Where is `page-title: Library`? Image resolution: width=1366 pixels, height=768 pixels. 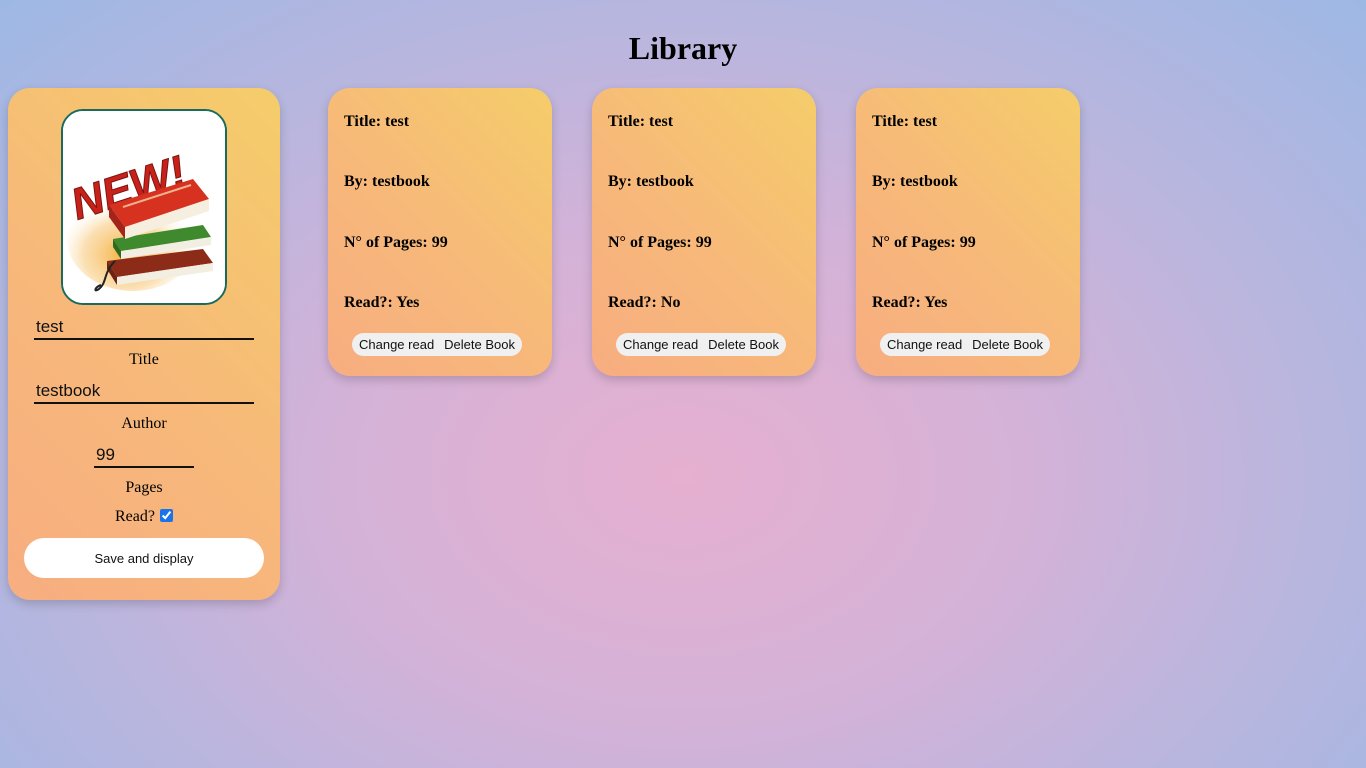 page-title: Library is located at coordinates (683, 48).